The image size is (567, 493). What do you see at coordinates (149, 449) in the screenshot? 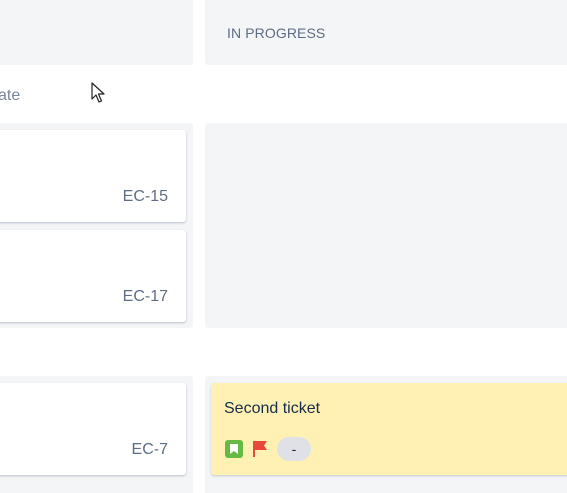
I see `issue-key: EC-7` at bounding box center [149, 449].